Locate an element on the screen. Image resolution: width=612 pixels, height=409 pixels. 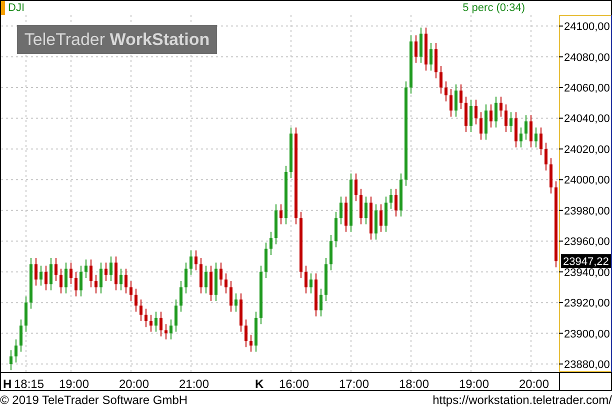
x-axis-label: 20:00 is located at coordinates (534, 384).